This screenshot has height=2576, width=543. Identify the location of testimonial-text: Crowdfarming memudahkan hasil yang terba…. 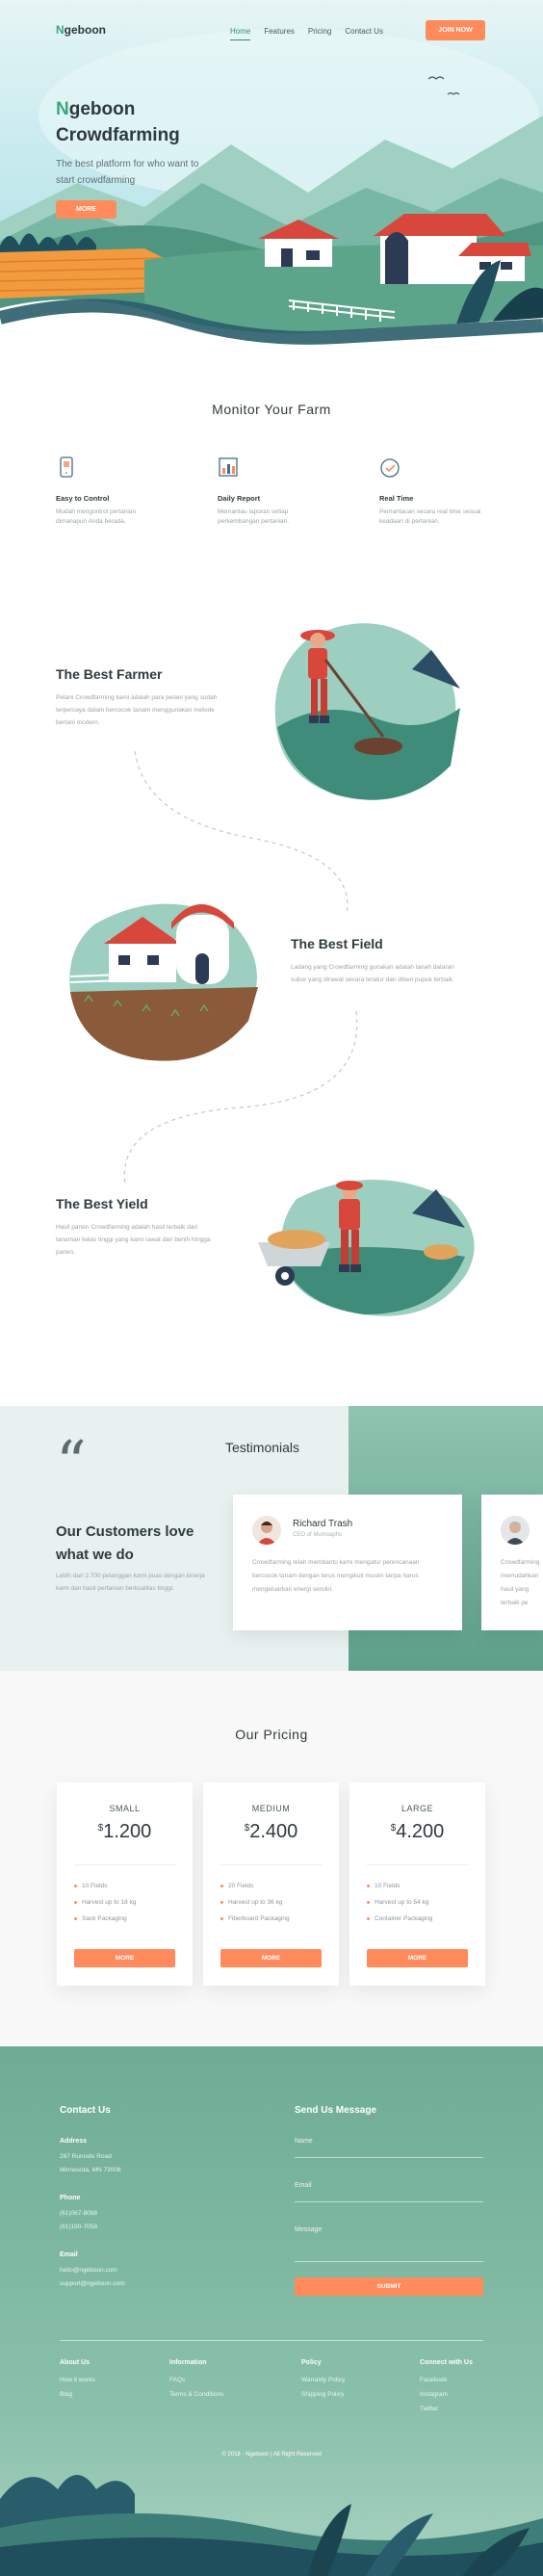
(520, 1582).